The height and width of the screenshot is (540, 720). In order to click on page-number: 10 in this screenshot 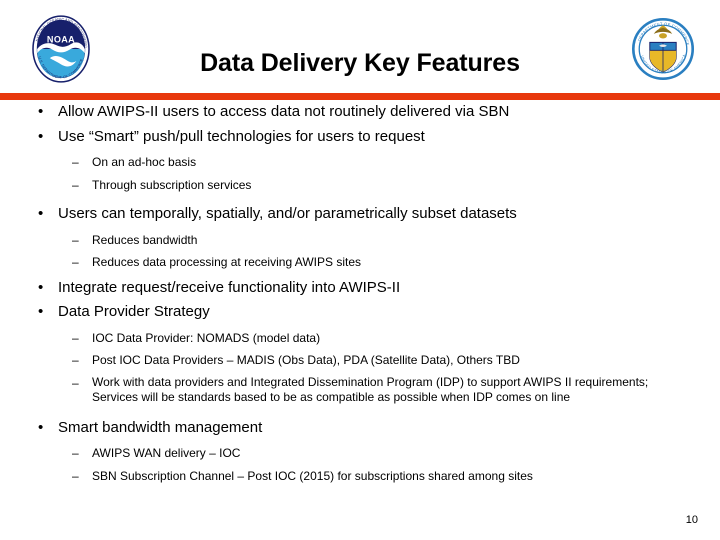, I will do `click(691, 520)`.